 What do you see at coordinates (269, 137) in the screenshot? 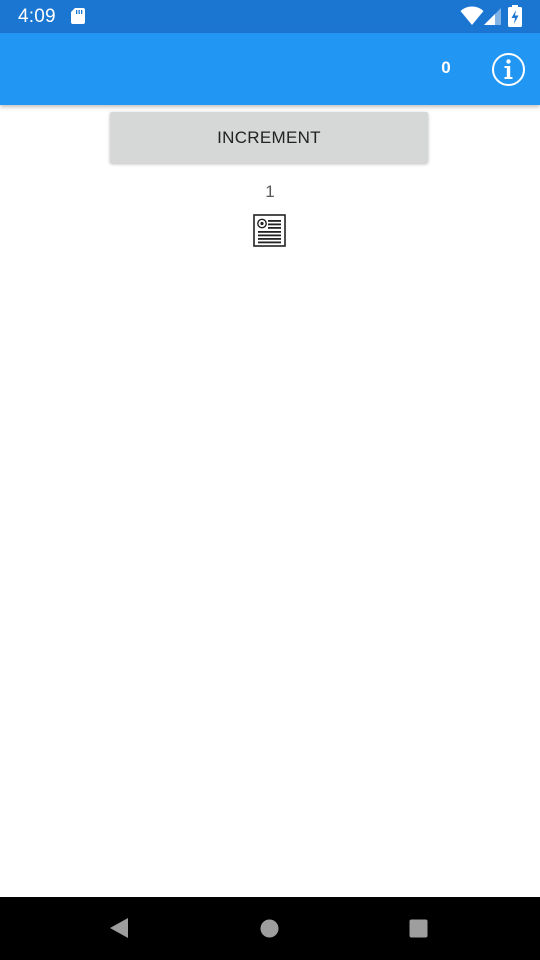
I see `increment-button: INCREMENT` at bounding box center [269, 137].